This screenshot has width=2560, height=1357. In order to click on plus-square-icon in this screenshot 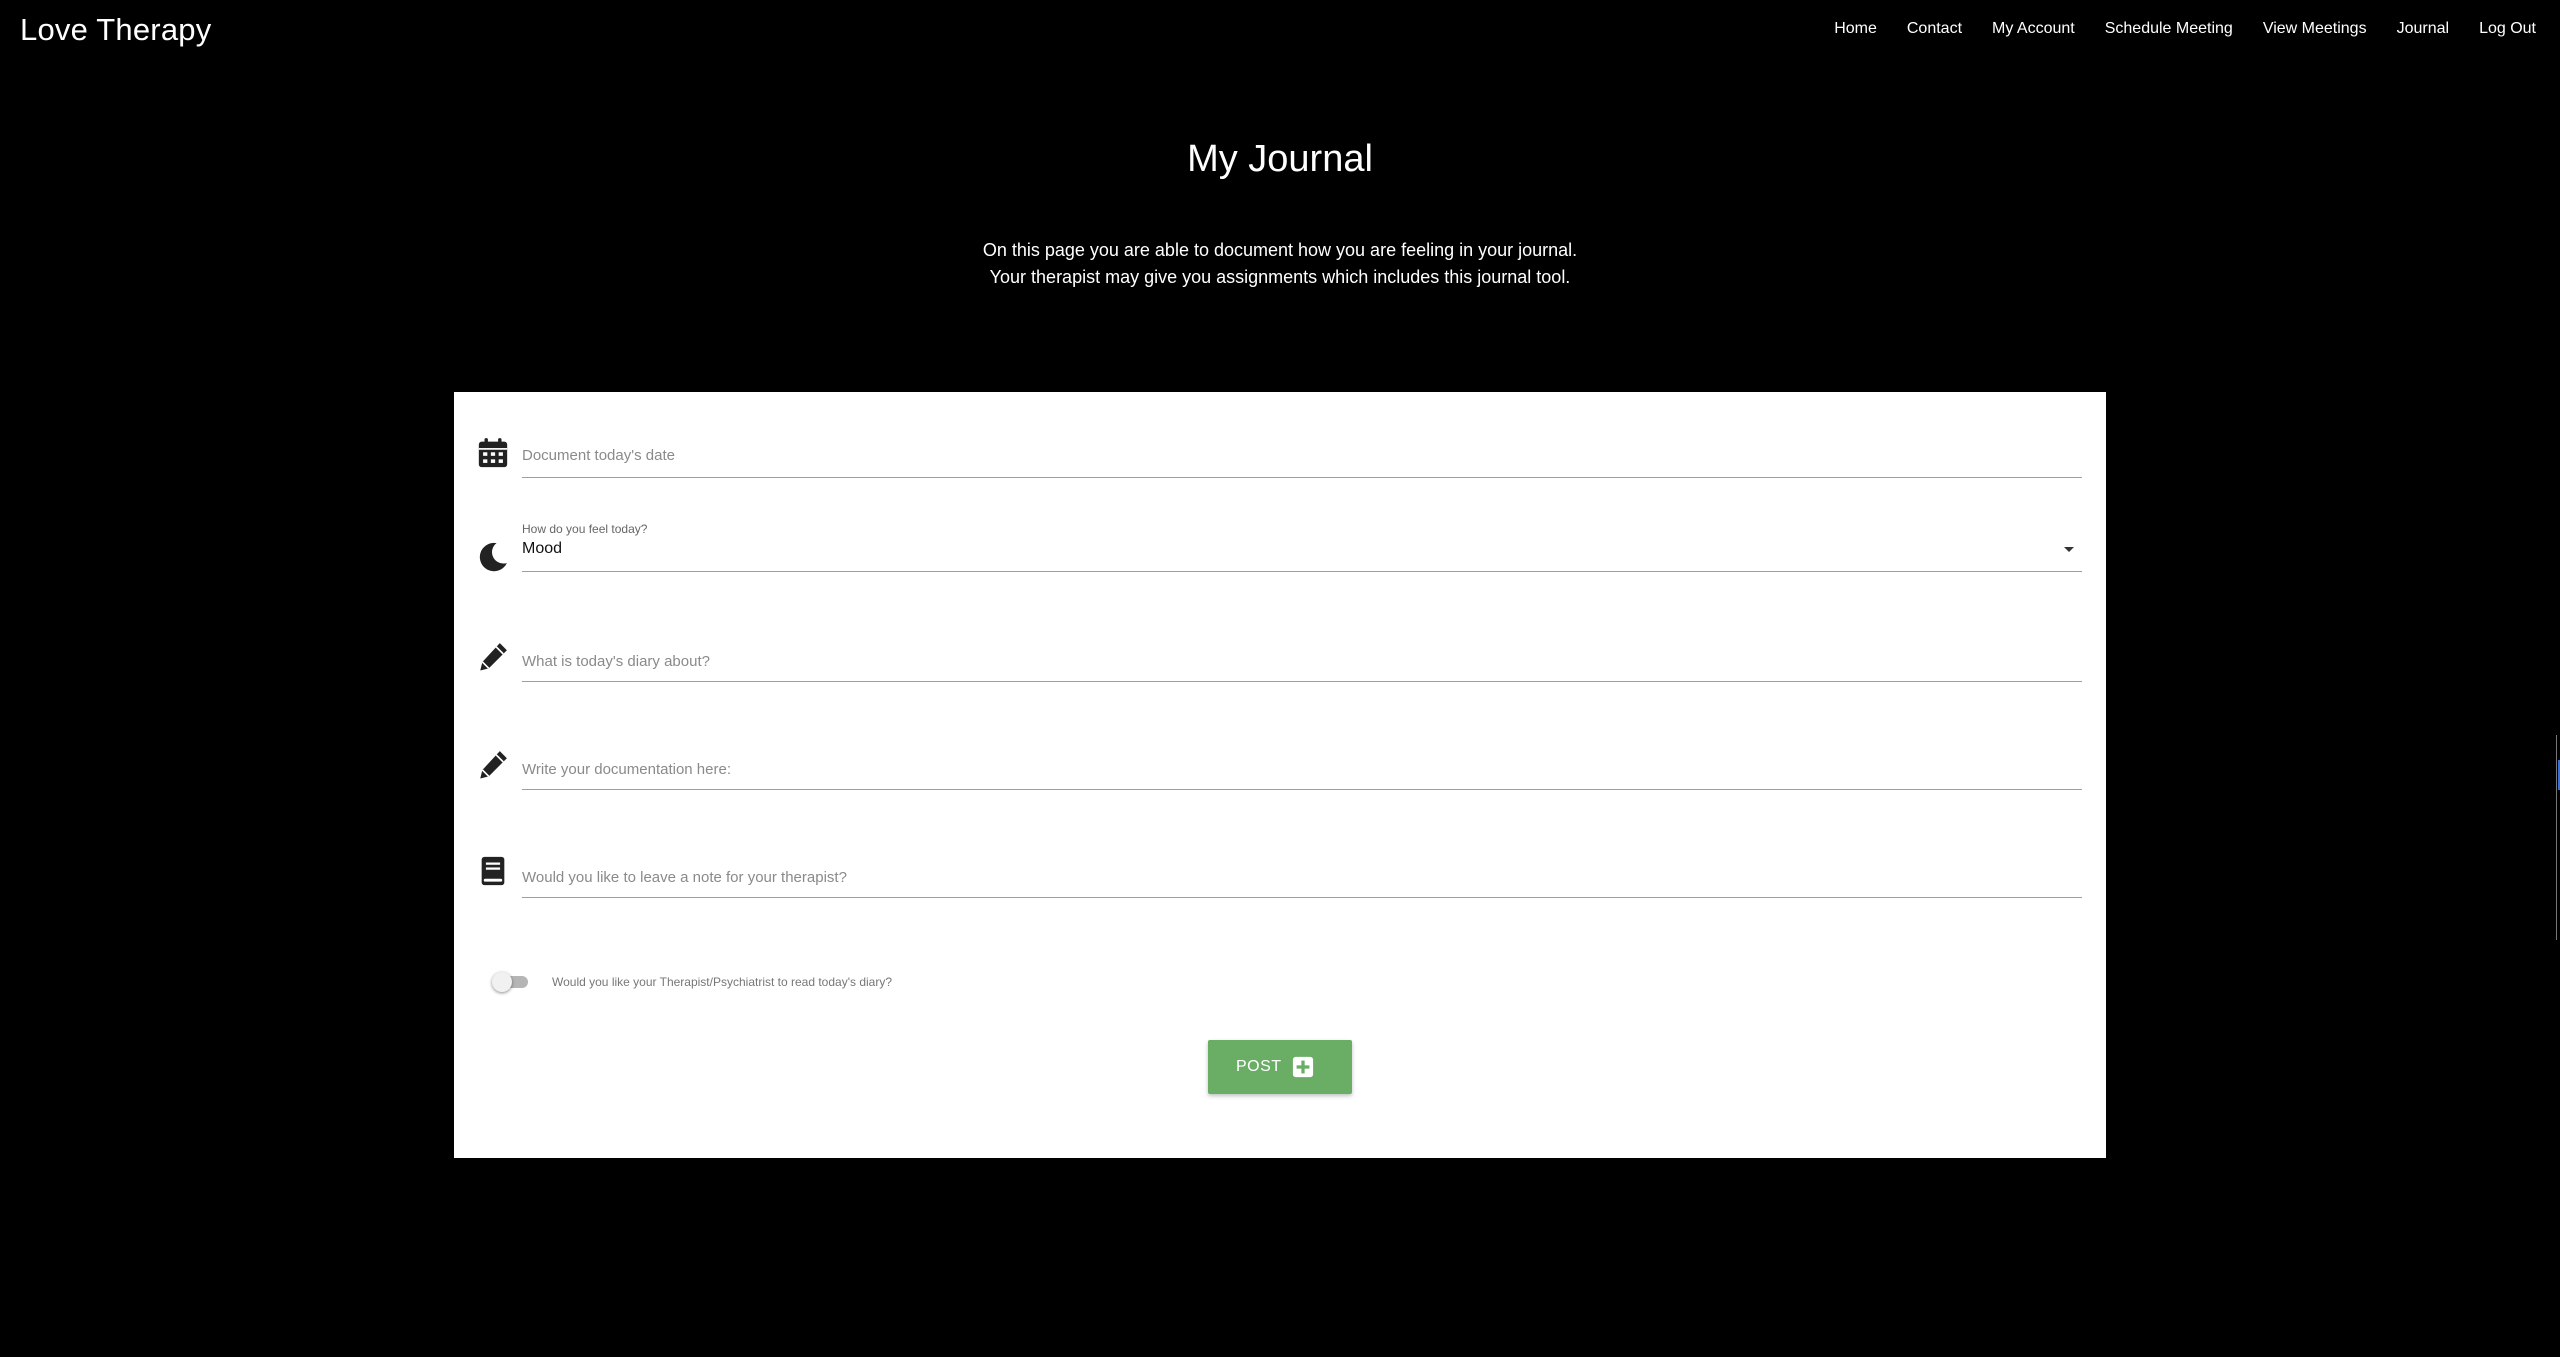, I will do `click(1303, 1067)`.